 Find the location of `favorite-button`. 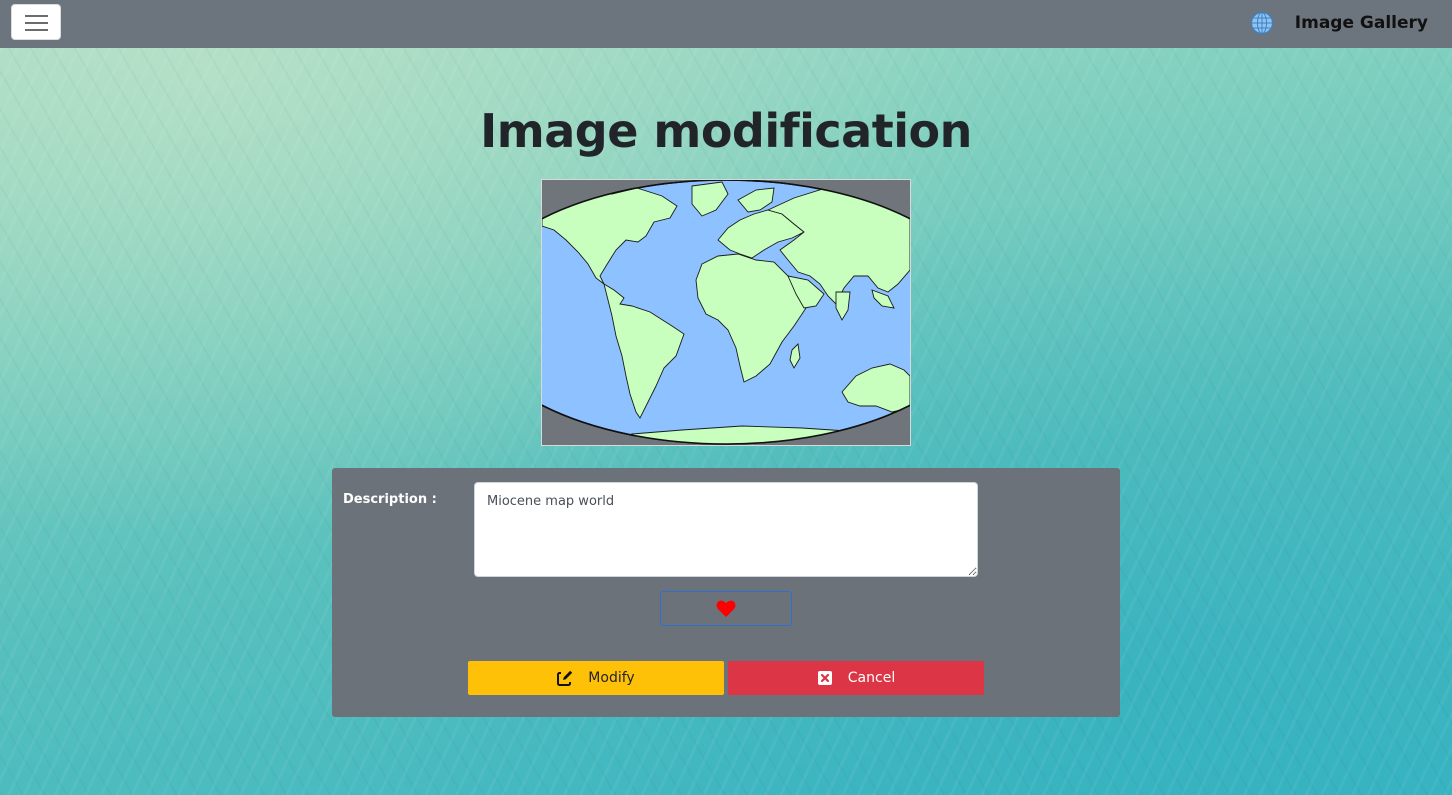

favorite-button is located at coordinates (726, 608).